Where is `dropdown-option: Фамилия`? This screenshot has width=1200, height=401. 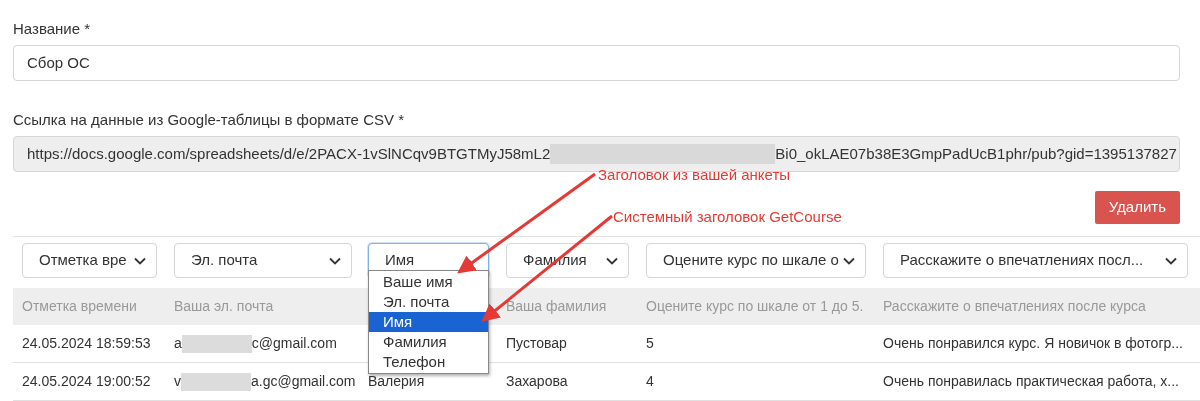 dropdown-option: Фамилия is located at coordinates (428, 342).